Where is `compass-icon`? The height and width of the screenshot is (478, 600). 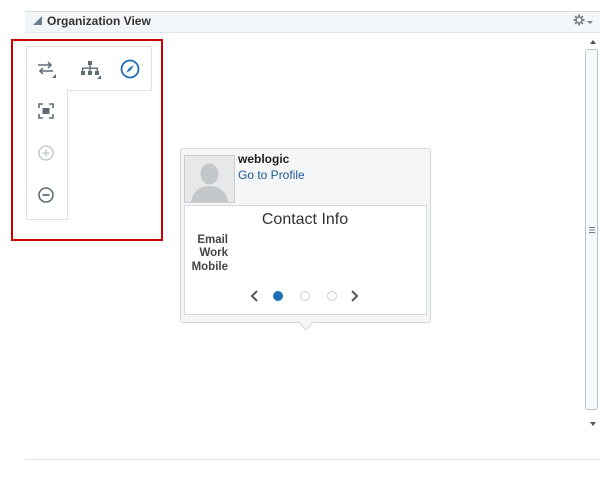 compass-icon is located at coordinates (130, 69).